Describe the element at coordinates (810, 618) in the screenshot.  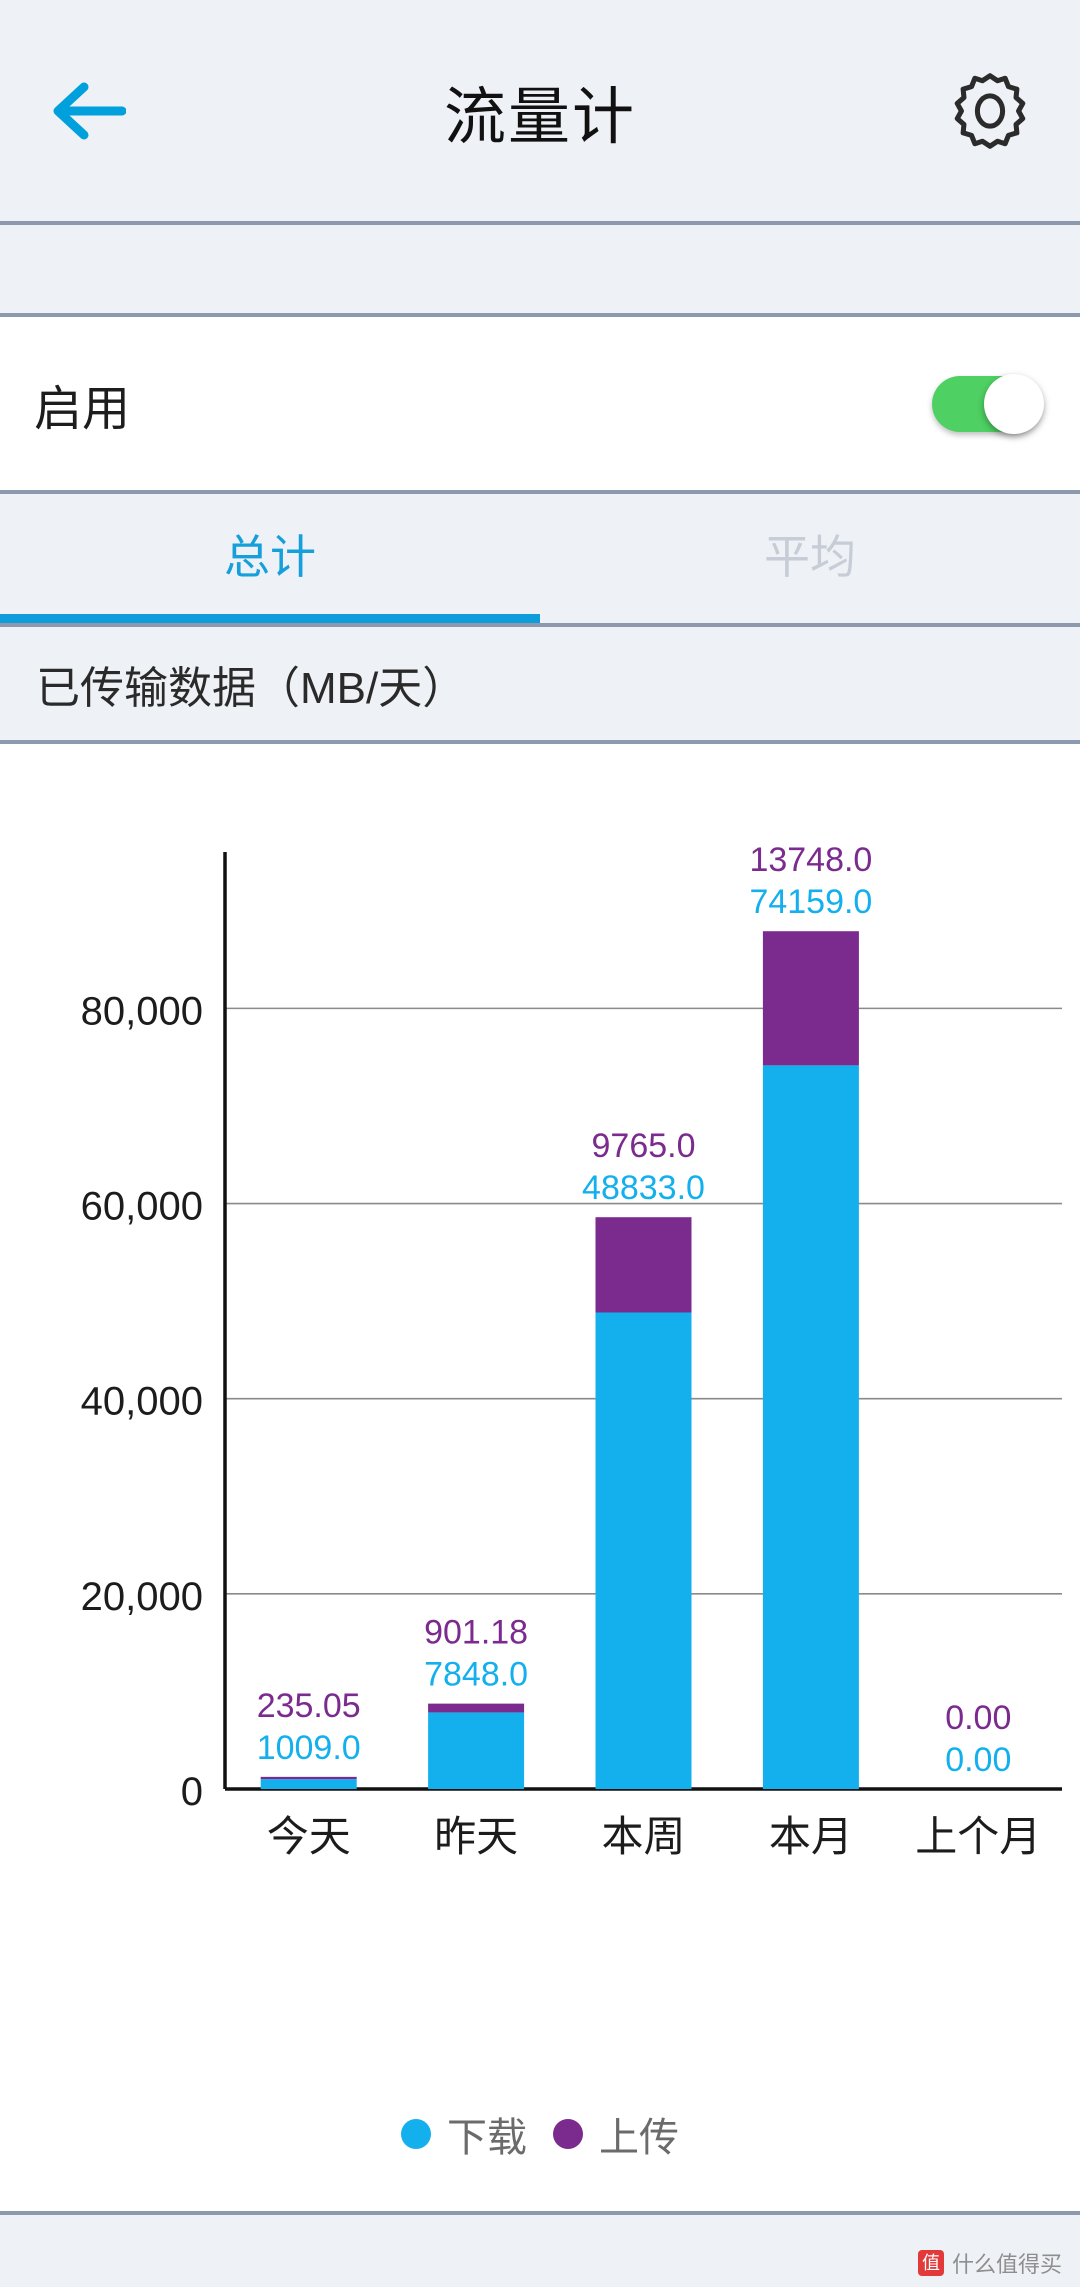
I see `tab-indicator-idle` at that location.